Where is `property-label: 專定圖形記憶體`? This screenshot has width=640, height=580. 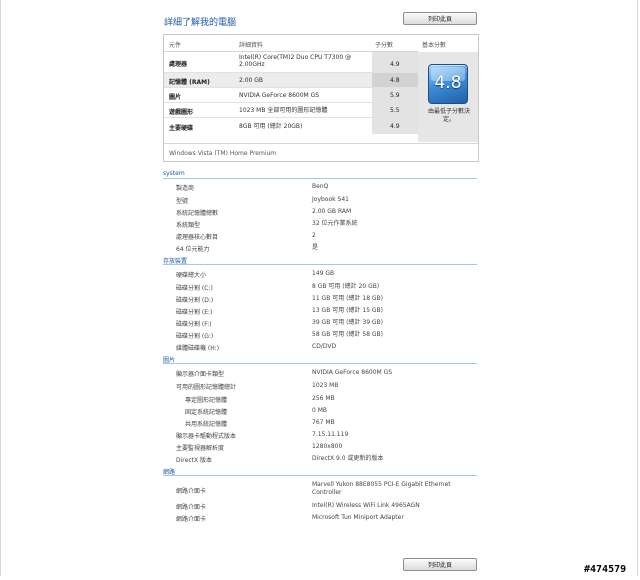
property-label: 專定圖形記憶體 is located at coordinates (206, 400).